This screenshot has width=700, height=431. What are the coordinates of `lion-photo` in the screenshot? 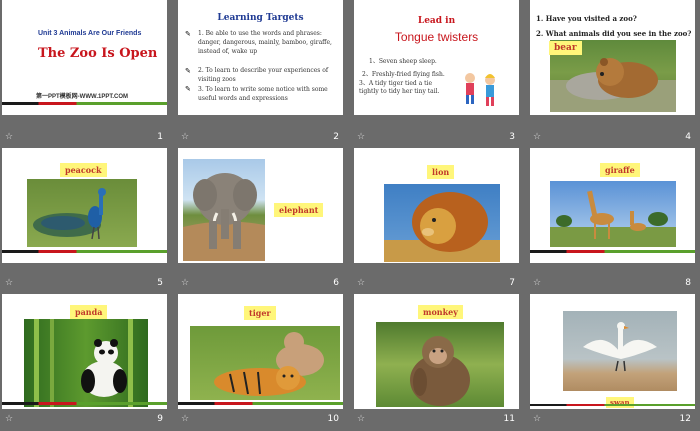 It's located at (442, 223).